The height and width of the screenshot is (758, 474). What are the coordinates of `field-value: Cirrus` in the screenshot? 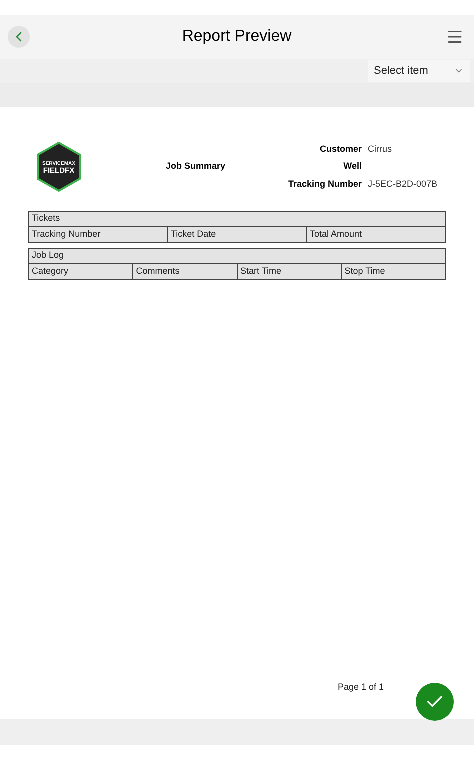 It's located at (380, 149).